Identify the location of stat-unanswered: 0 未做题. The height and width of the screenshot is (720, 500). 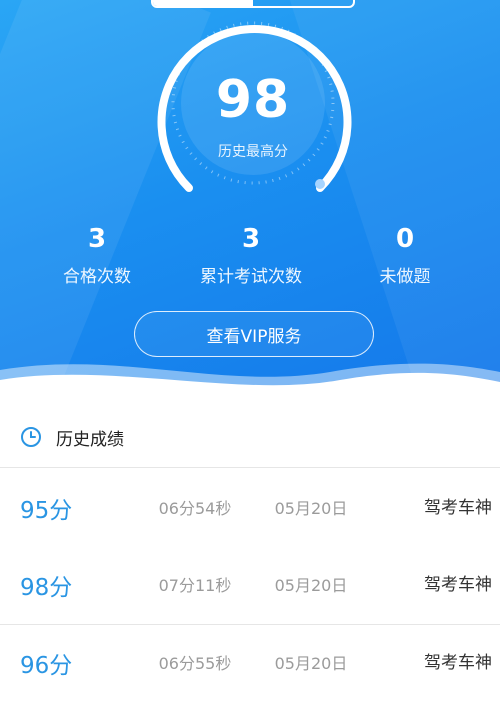
(405, 254).